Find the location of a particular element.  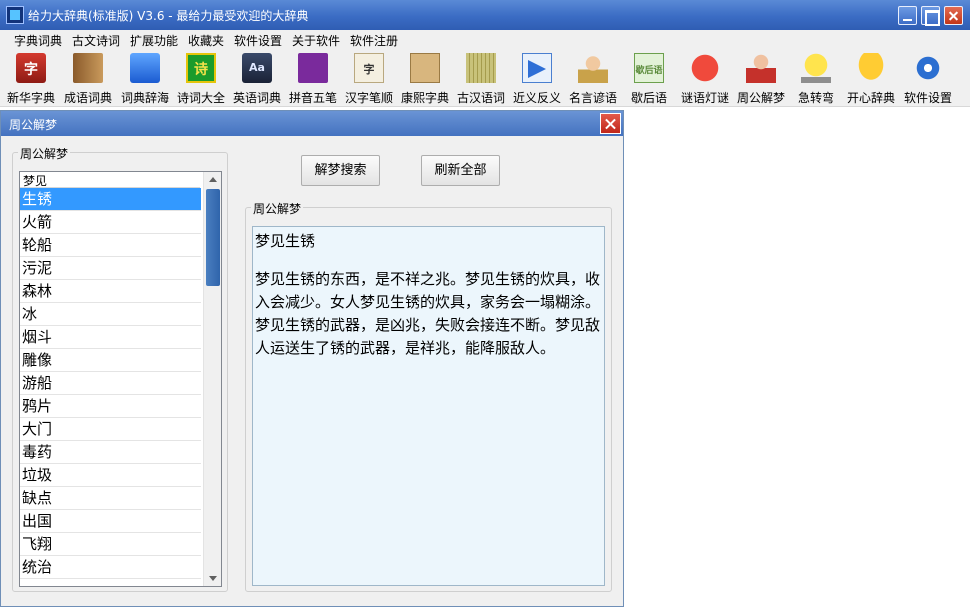

tool-idiom-dictionary: 成语词典 is located at coordinates (88, 78).